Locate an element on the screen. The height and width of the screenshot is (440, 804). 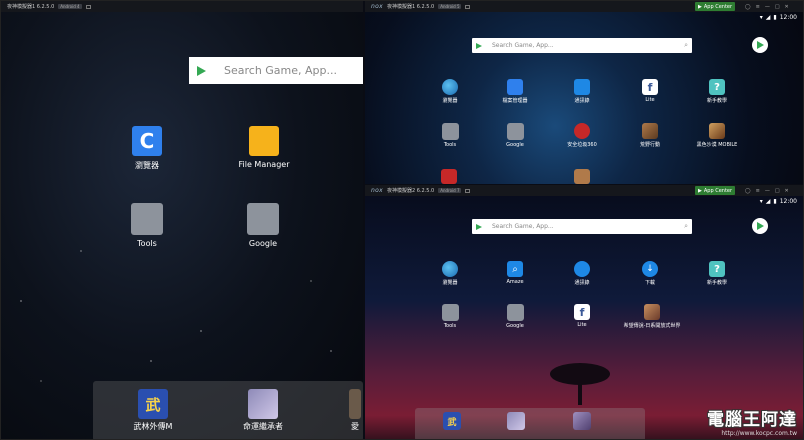
app-downloads: ↓ 下載 is located at coordinates (650, 273).